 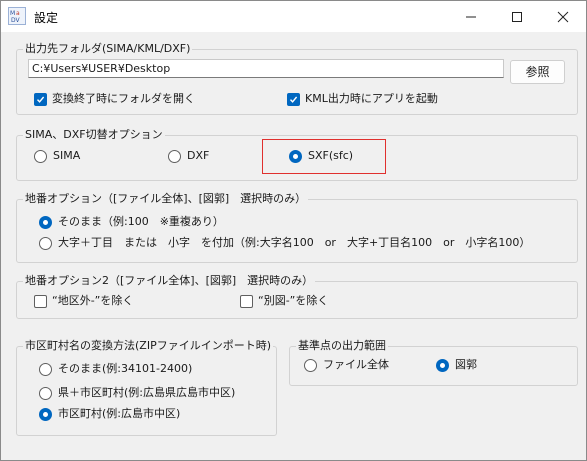 I want to click on exclude-outside-district-label: “地区外-”を除く, so click(x=93, y=300).